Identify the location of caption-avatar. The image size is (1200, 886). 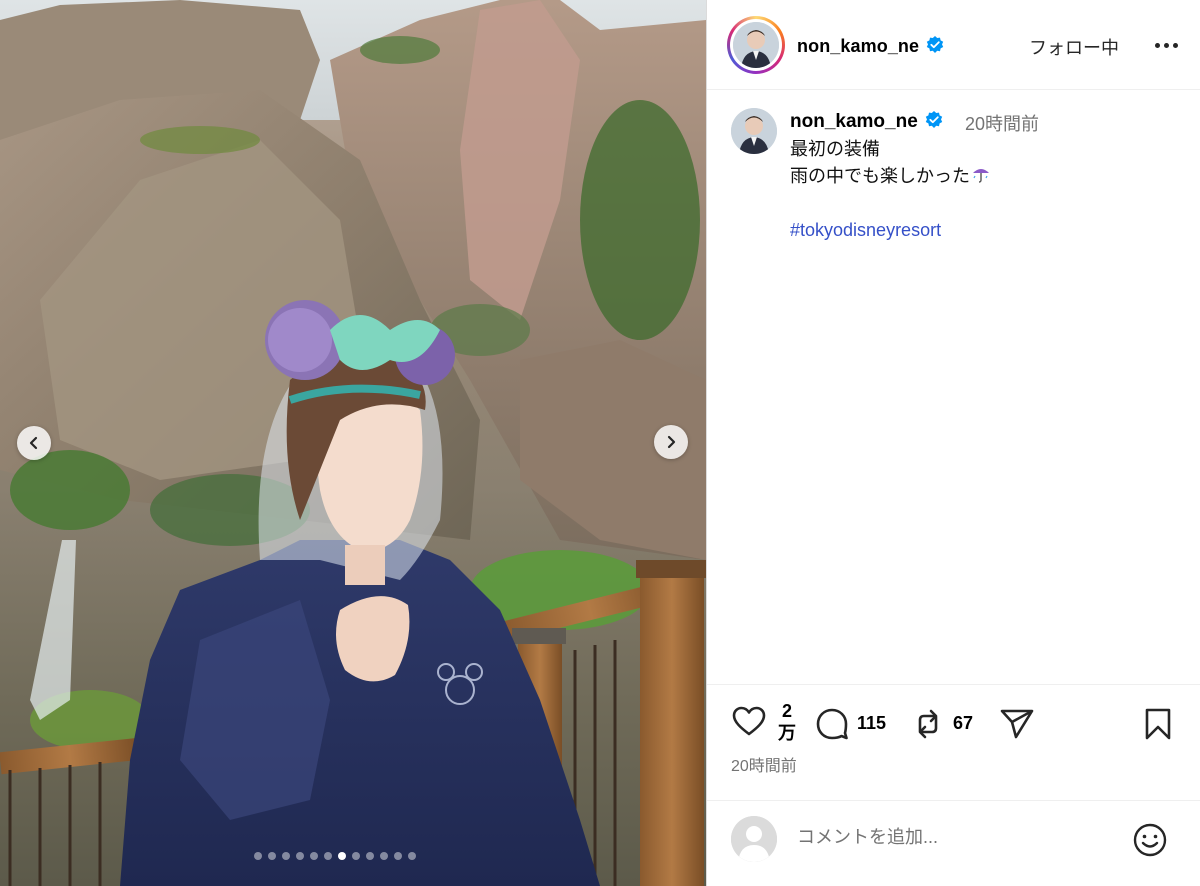
(754, 131).